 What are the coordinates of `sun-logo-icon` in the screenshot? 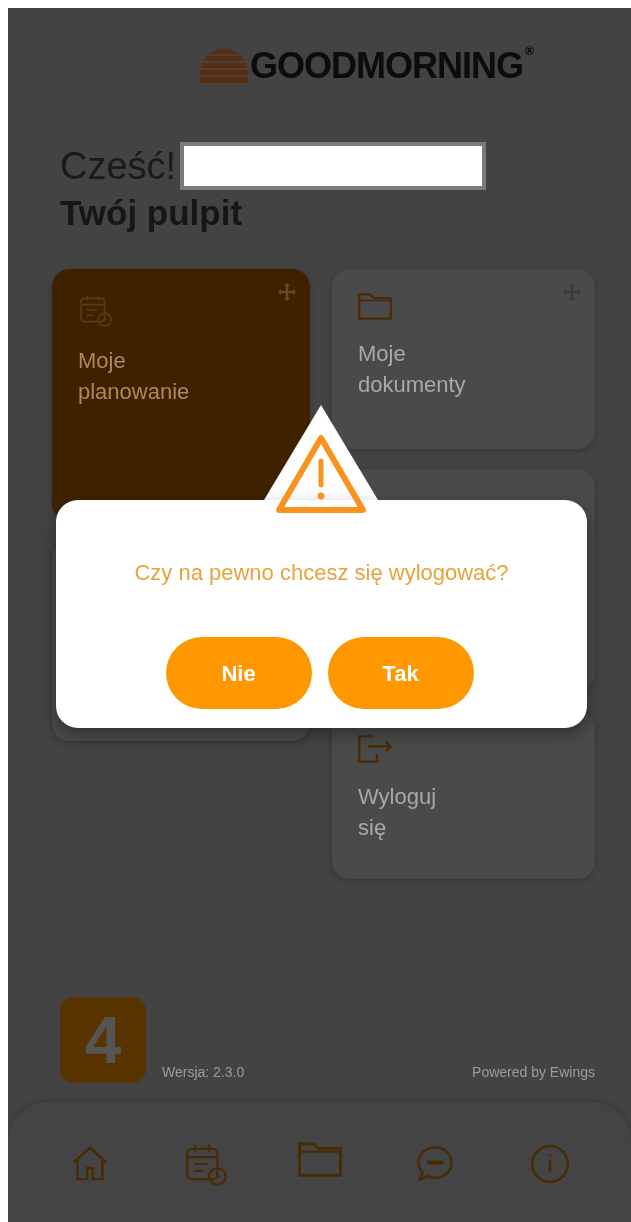 It's located at (224, 66).